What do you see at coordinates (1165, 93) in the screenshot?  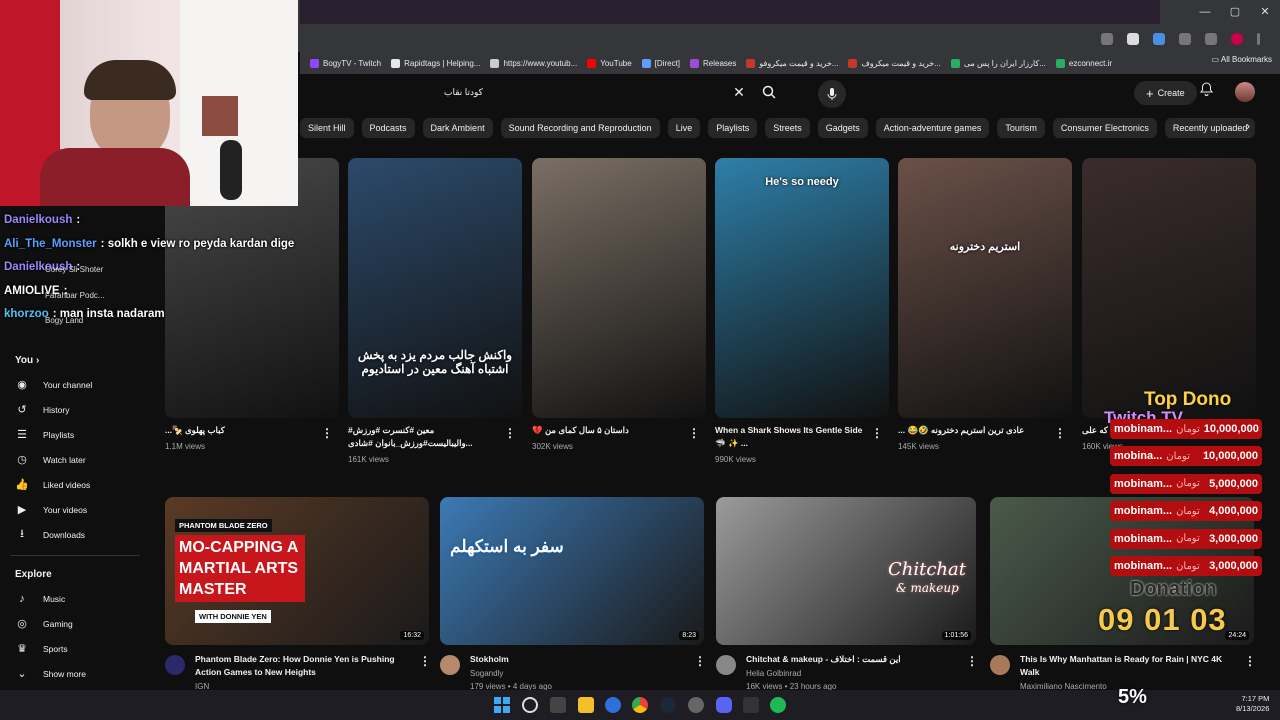 I see `create-button: + Create` at bounding box center [1165, 93].